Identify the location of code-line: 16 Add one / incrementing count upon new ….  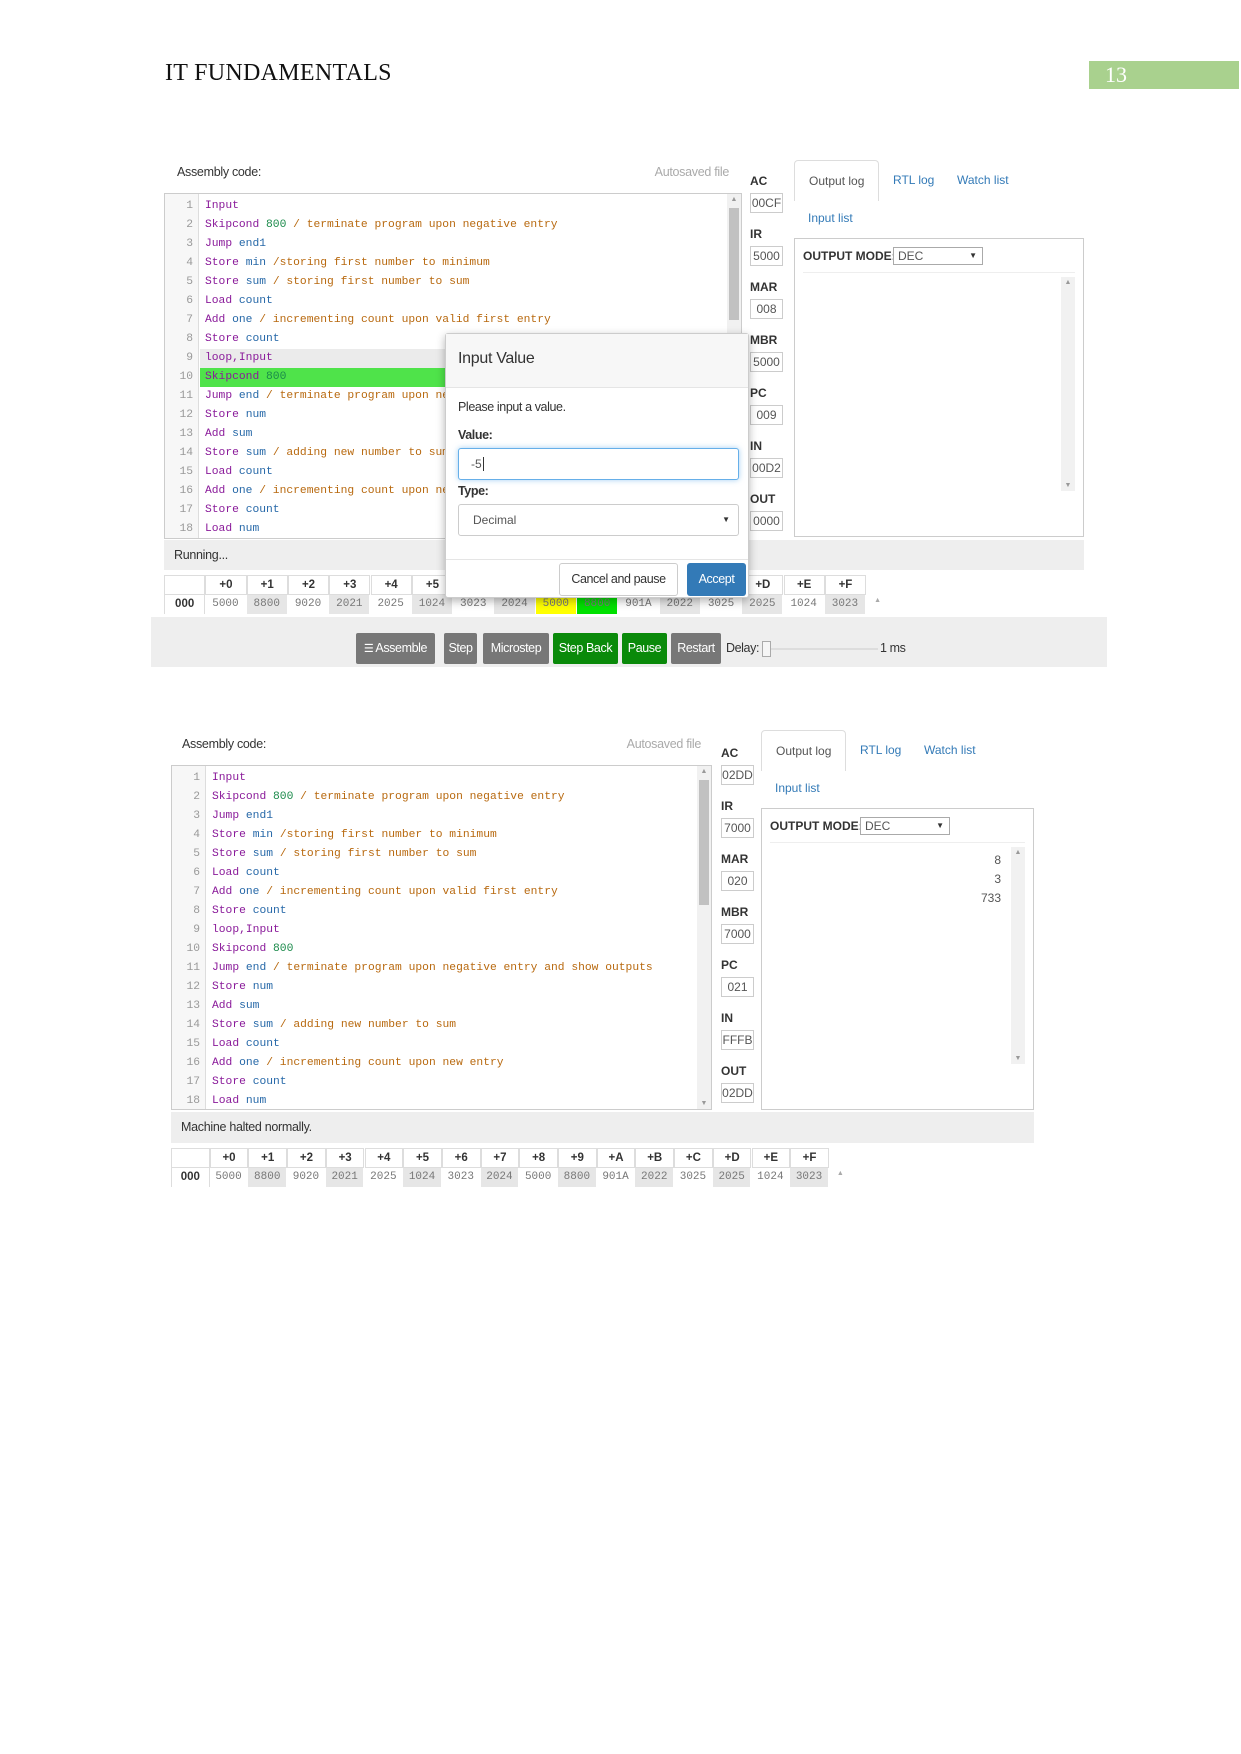
(433, 1063).